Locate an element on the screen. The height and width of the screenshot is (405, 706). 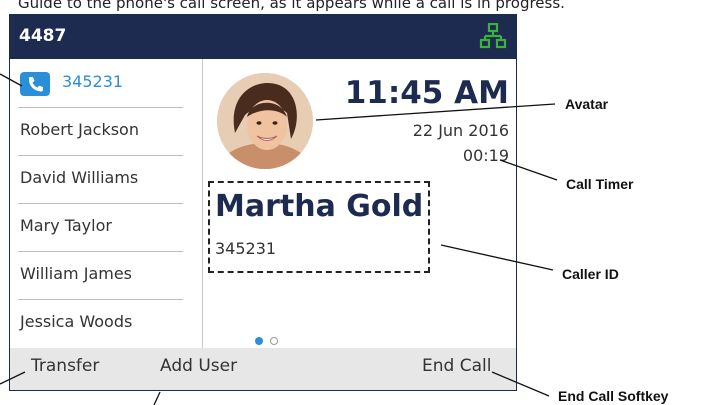
call-timer-callout: Call Timer is located at coordinates (600, 184).